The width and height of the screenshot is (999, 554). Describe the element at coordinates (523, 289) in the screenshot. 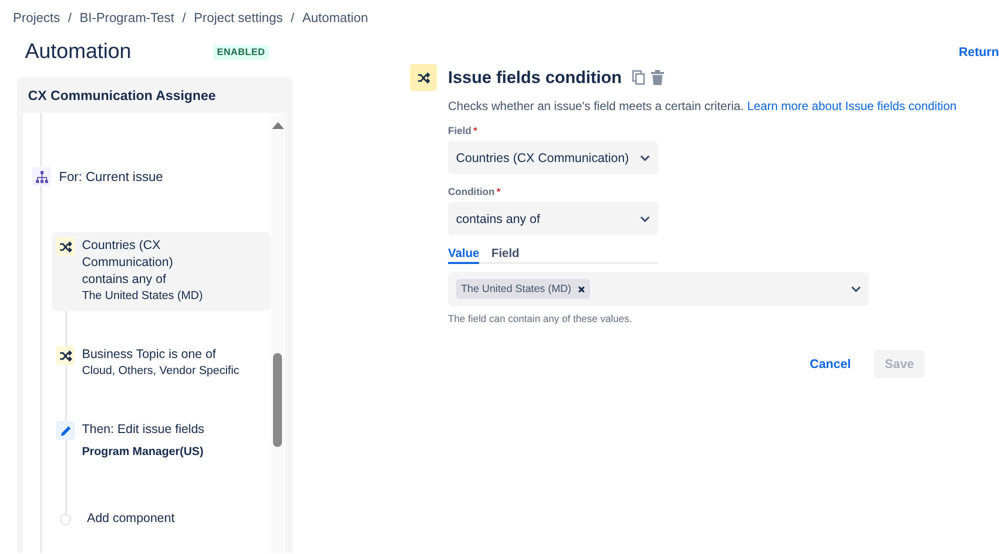

I see `value-tag: The United States (MD)` at that location.